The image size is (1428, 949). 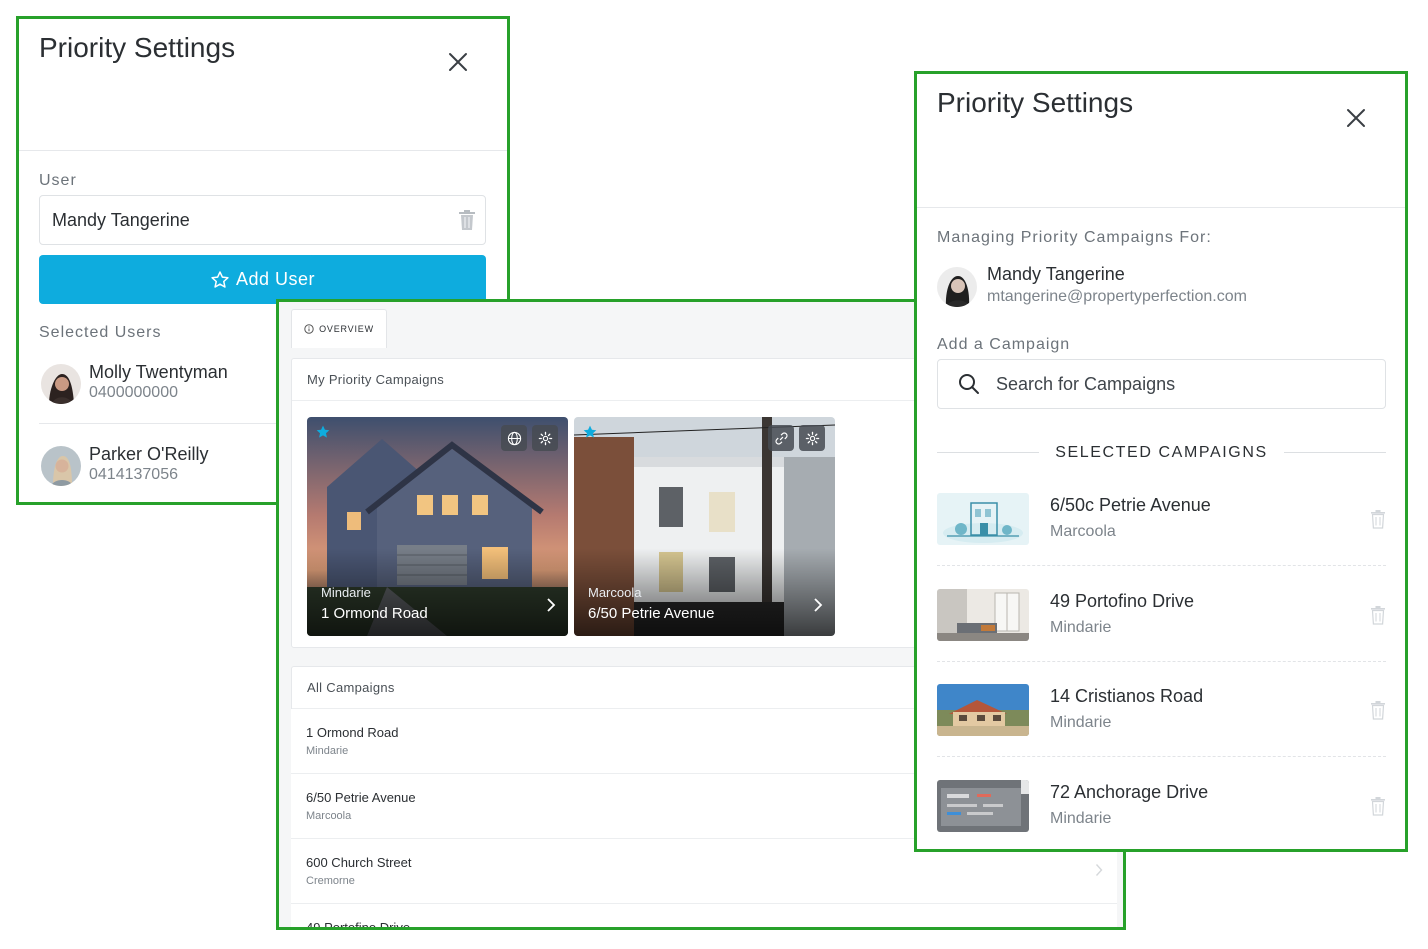 I want to click on list-divider, so click(x=169, y=423).